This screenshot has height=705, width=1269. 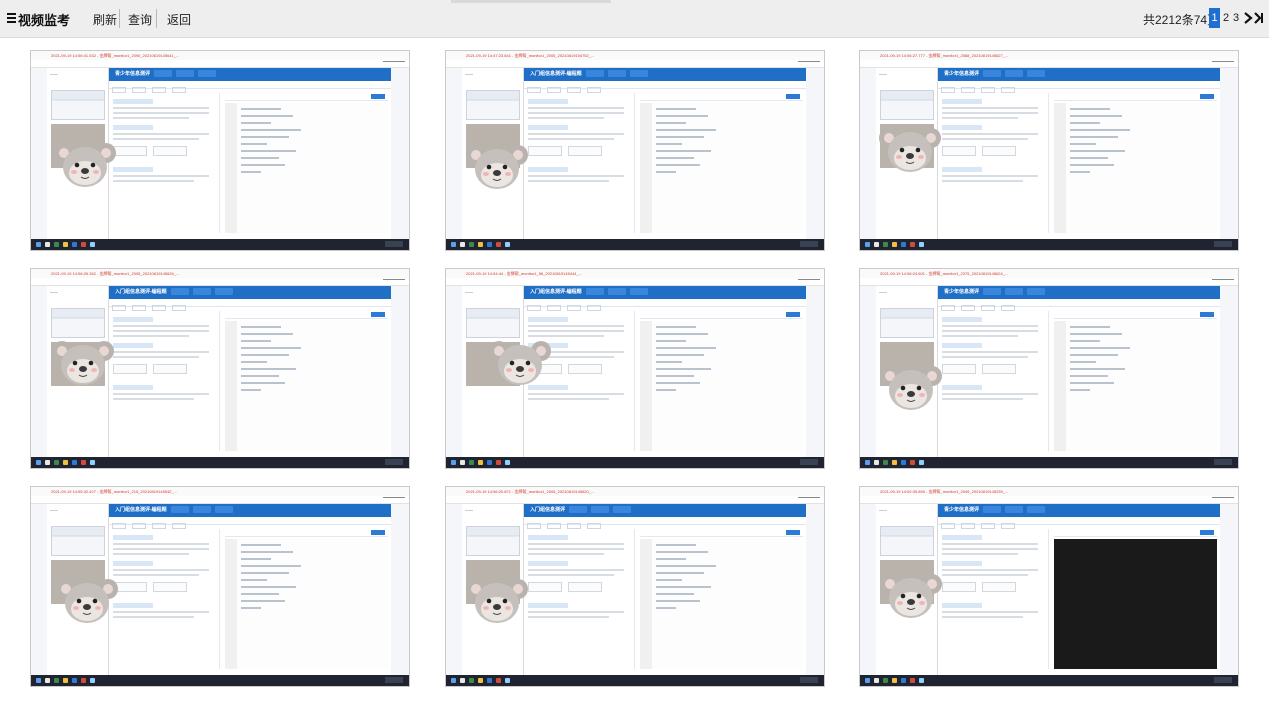 What do you see at coordinates (1226, 18) in the screenshot?
I see `pager-page-2: 2` at bounding box center [1226, 18].